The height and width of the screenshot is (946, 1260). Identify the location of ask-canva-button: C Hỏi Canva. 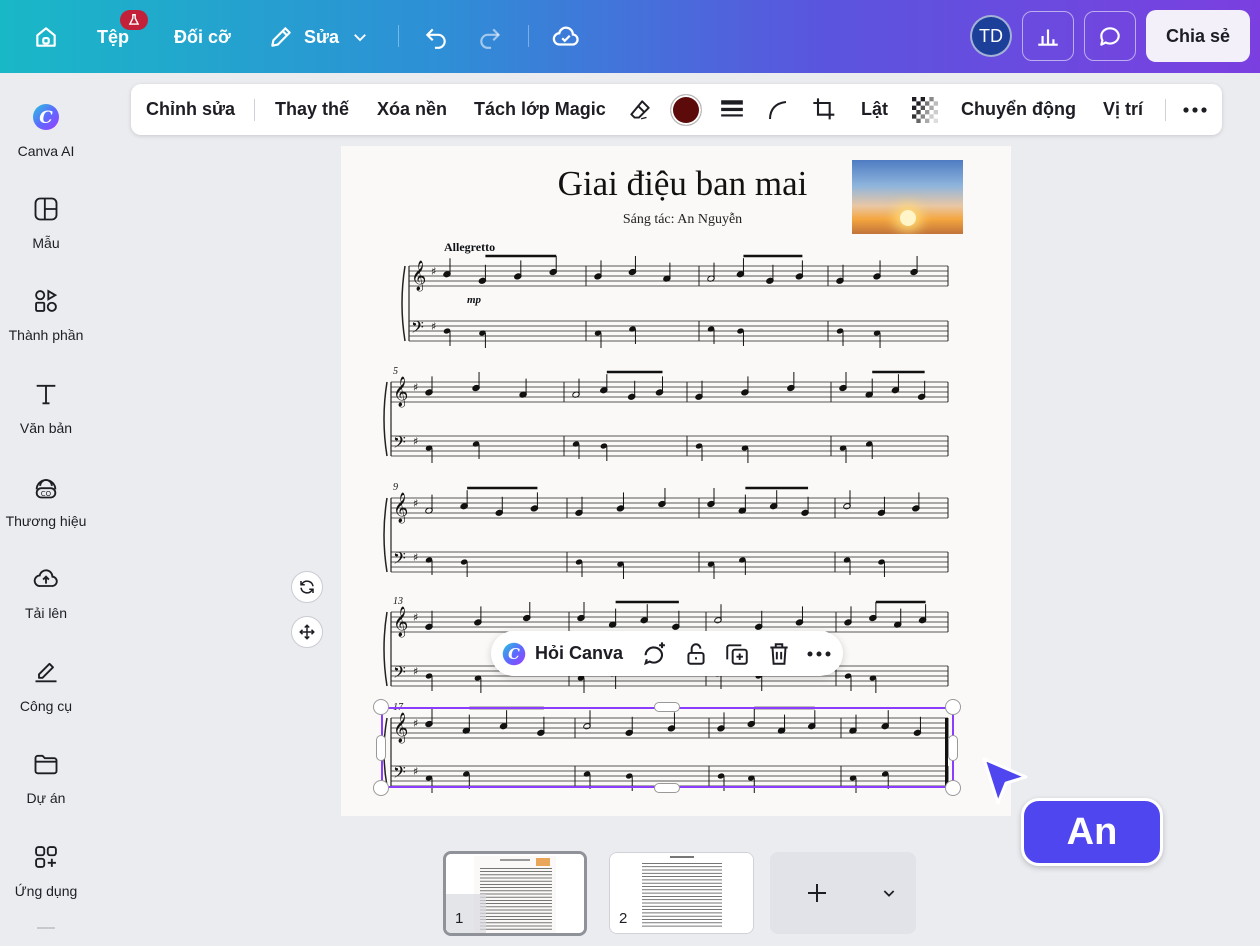
(562, 653).